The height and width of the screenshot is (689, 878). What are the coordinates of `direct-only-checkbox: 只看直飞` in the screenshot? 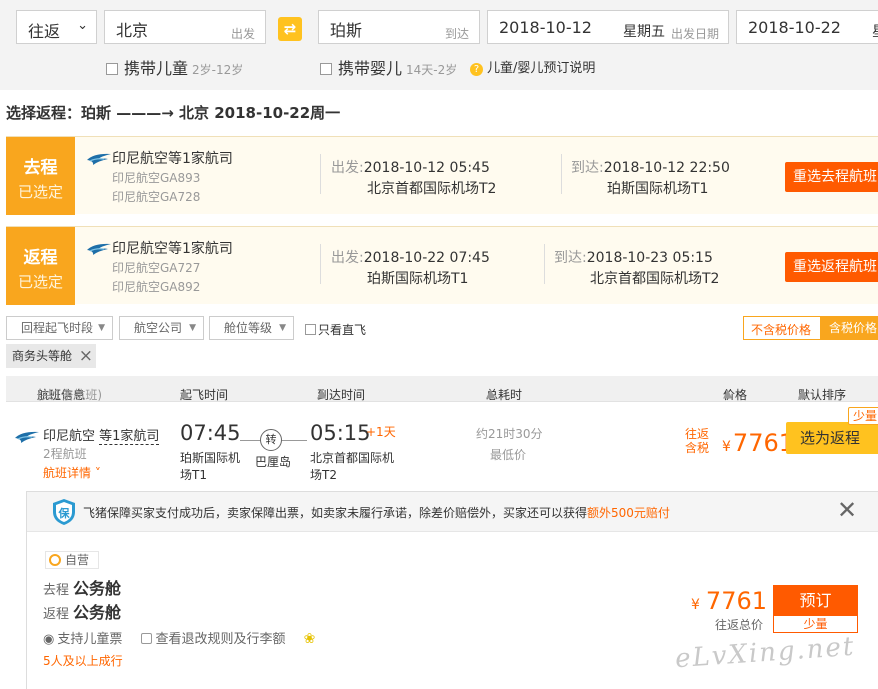 It's located at (335, 329).